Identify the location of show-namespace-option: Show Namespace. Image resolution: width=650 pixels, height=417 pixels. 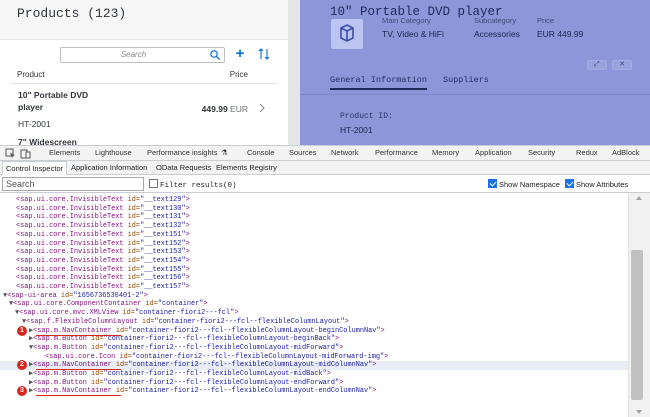
(524, 184).